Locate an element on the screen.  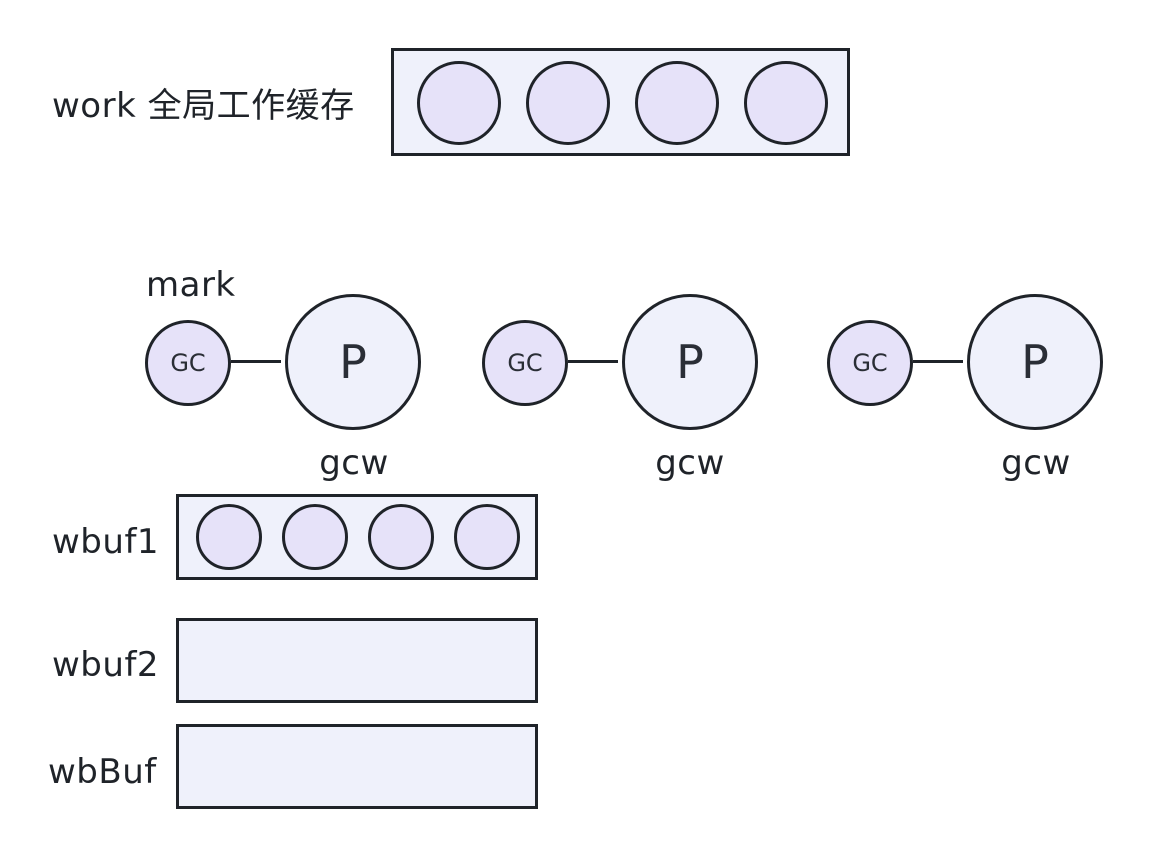
mark-label: mark is located at coordinates (191, 285).